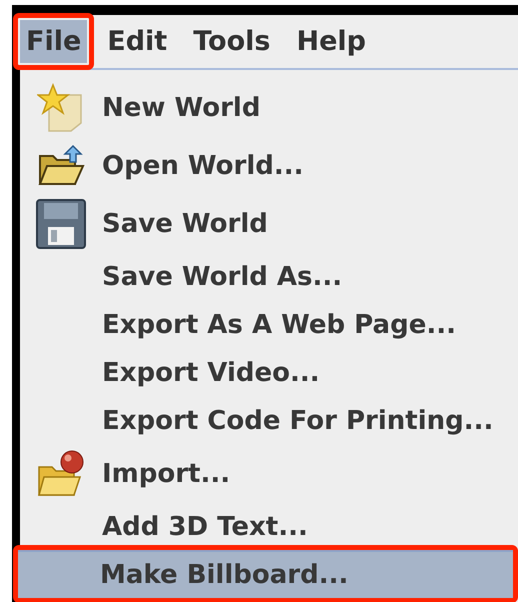 Image resolution: width=518 pixels, height=602 pixels. I want to click on menu-bar-item: Edit, so click(137, 41).